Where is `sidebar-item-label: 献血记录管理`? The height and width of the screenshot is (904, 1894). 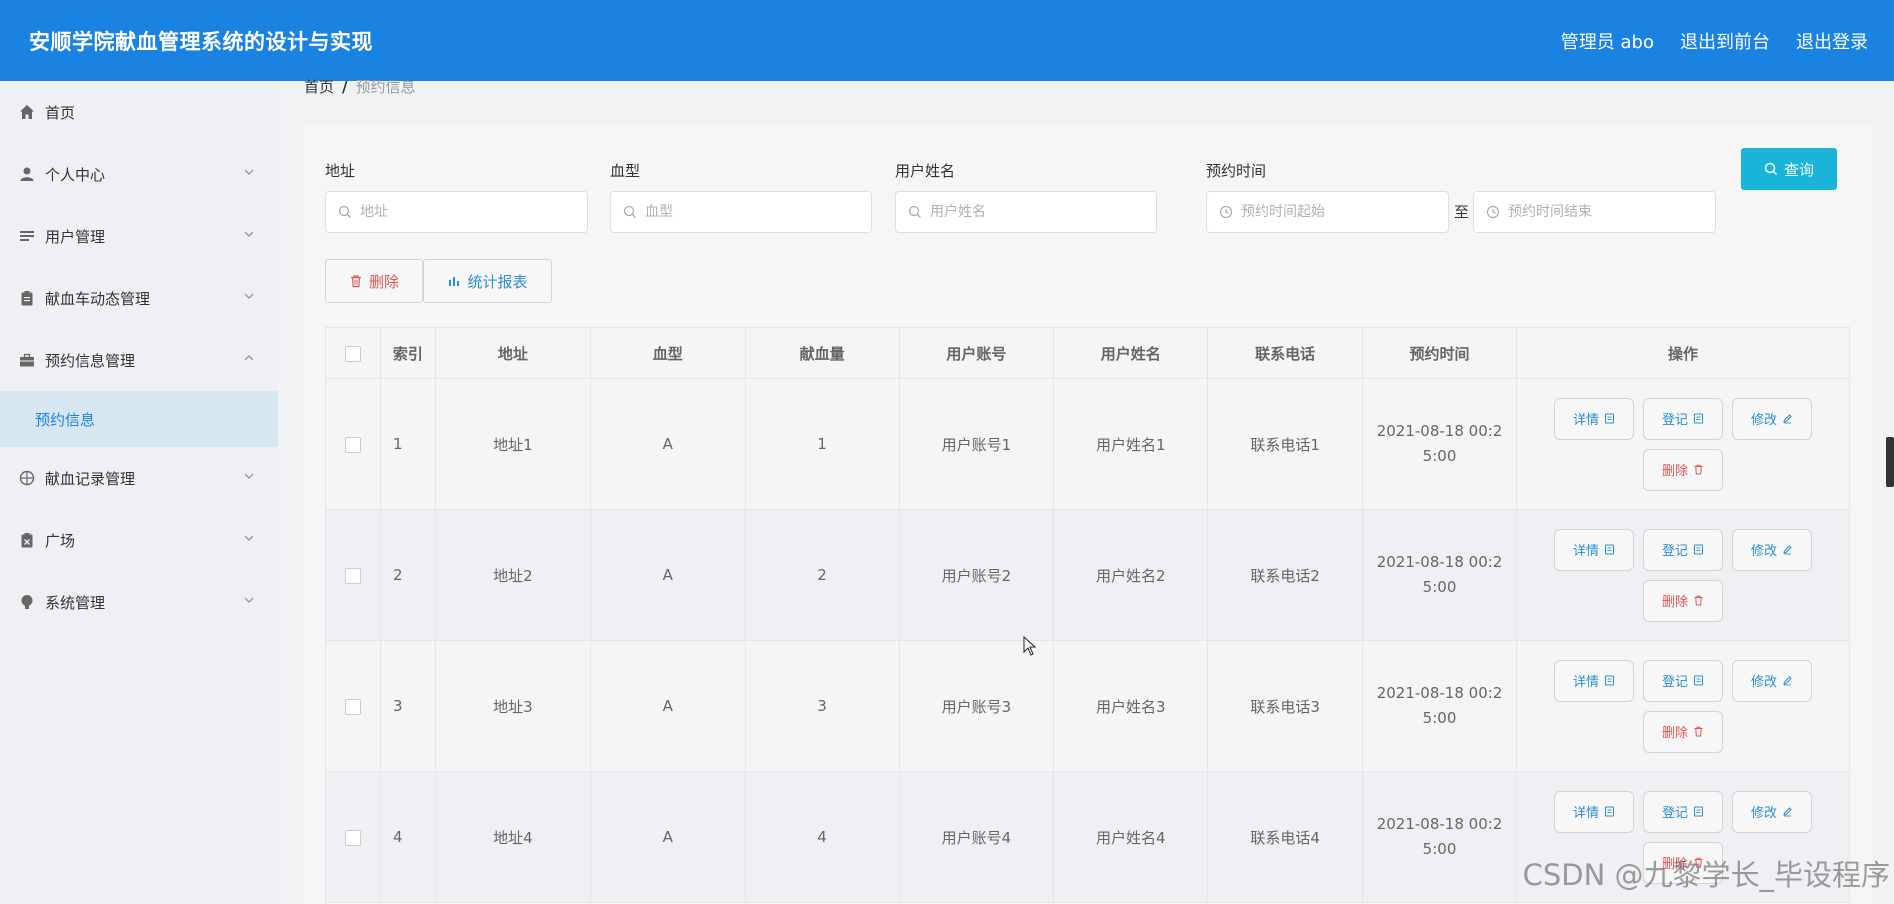
sidebar-item-label: 献血记录管理 is located at coordinates (90, 478).